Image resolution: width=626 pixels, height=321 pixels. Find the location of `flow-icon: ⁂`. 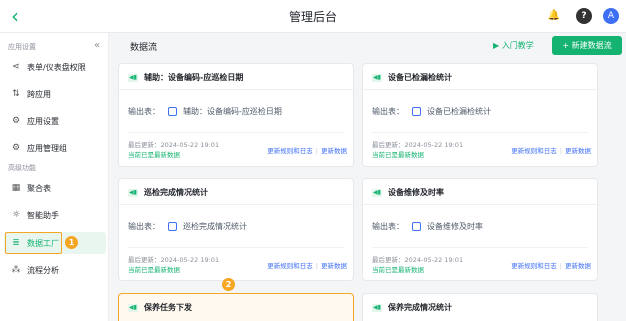

flow-icon: ⁂ is located at coordinates (16, 270).